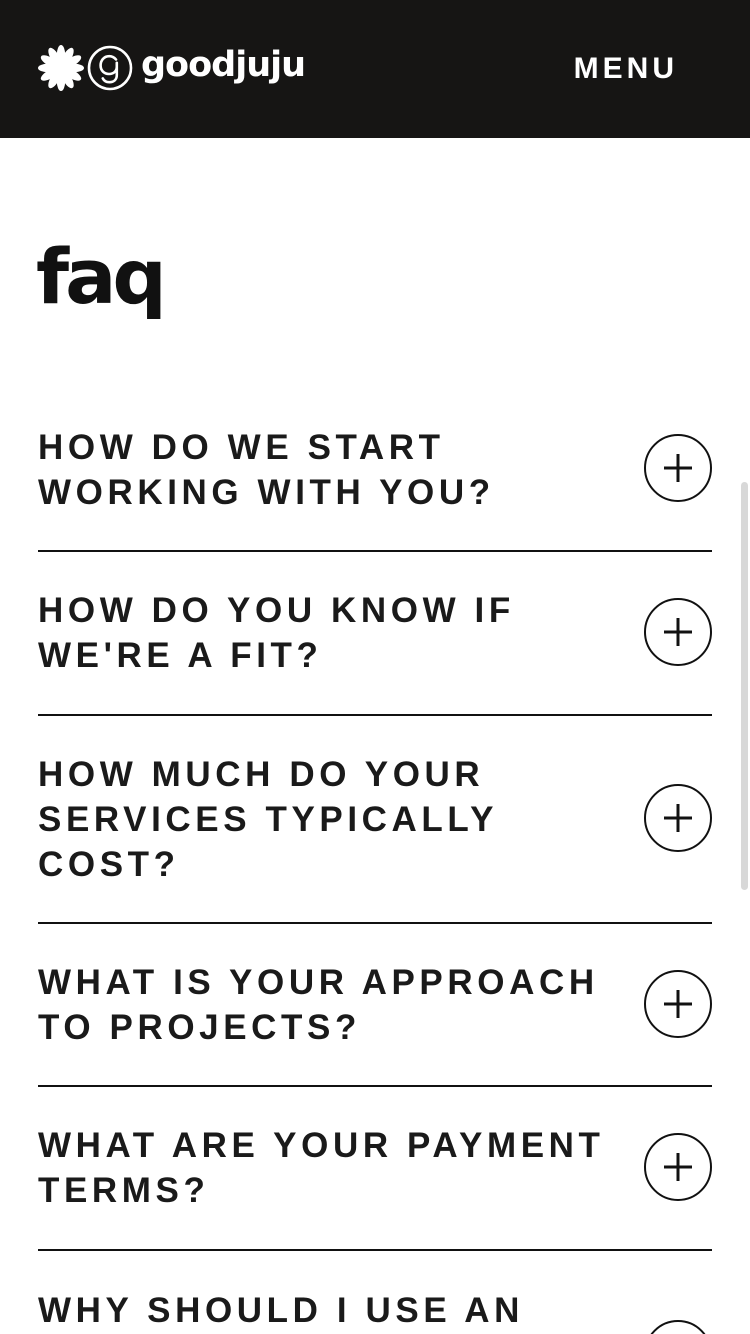 This screenshot has height=1334, width=750. Describe the element at coordinates (61, 68) in the screenshot. I see `flower-icon` at that location.